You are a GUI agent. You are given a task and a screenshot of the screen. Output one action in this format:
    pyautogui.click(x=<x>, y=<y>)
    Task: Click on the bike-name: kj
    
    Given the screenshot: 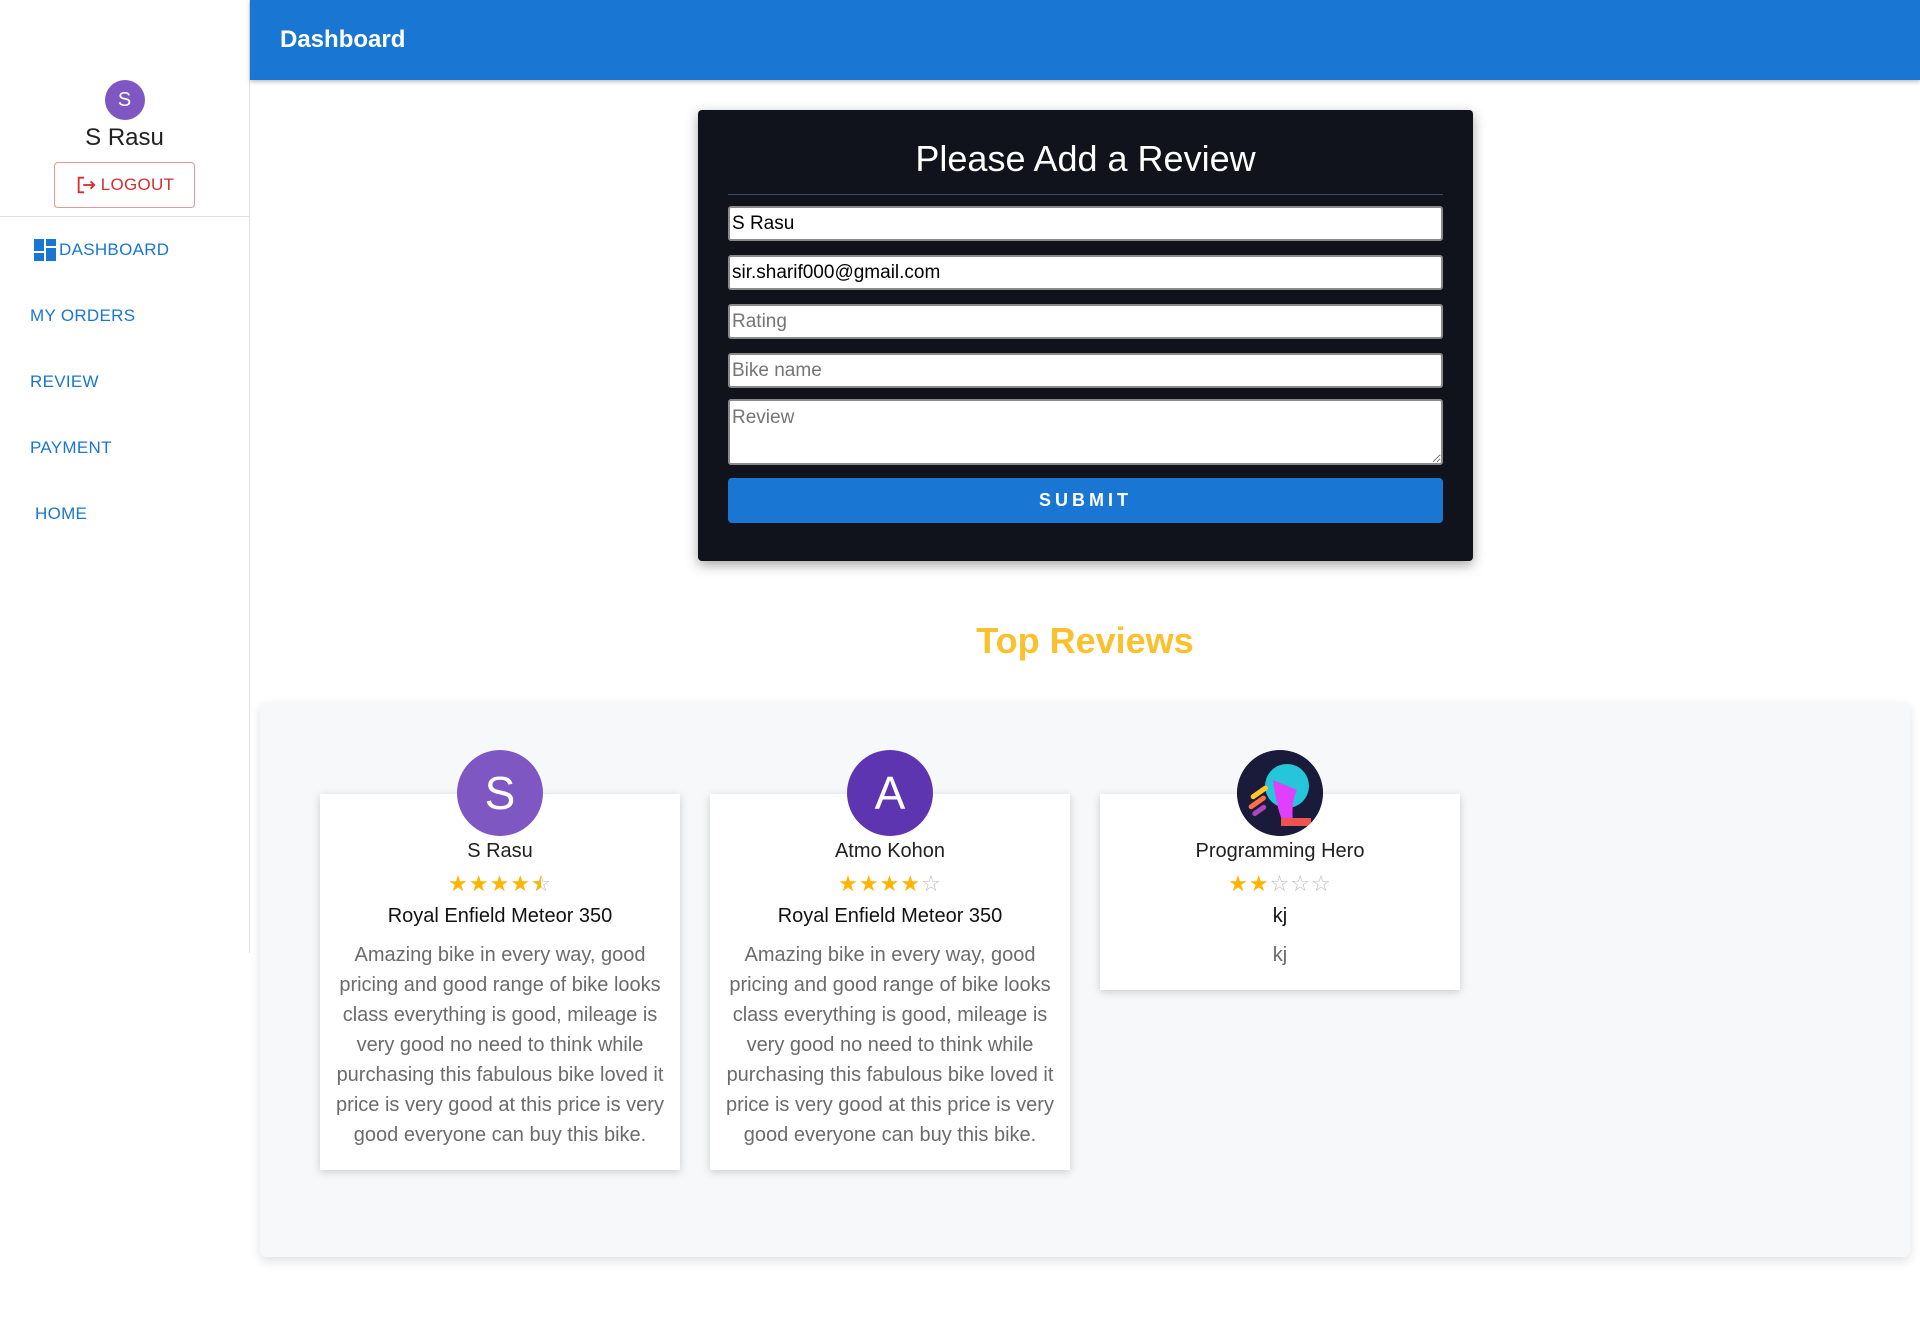 What is the action you would take?
    pyautogui.click(x=1280, y=916)
    